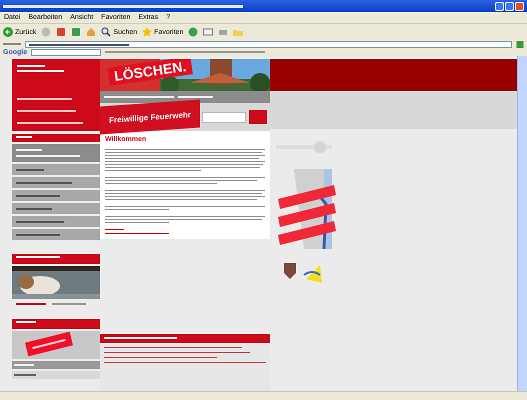  Describe the element at coordinates (137, 231) in the screenshot. I see `content-links-drawing` at that location.